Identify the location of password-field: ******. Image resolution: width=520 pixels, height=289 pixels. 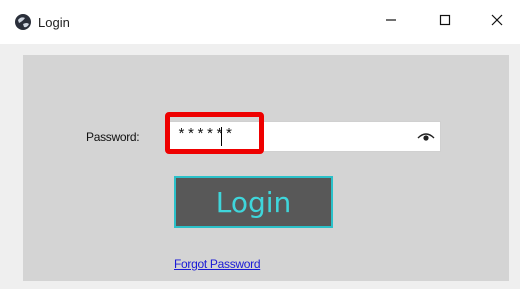
(304, 136).